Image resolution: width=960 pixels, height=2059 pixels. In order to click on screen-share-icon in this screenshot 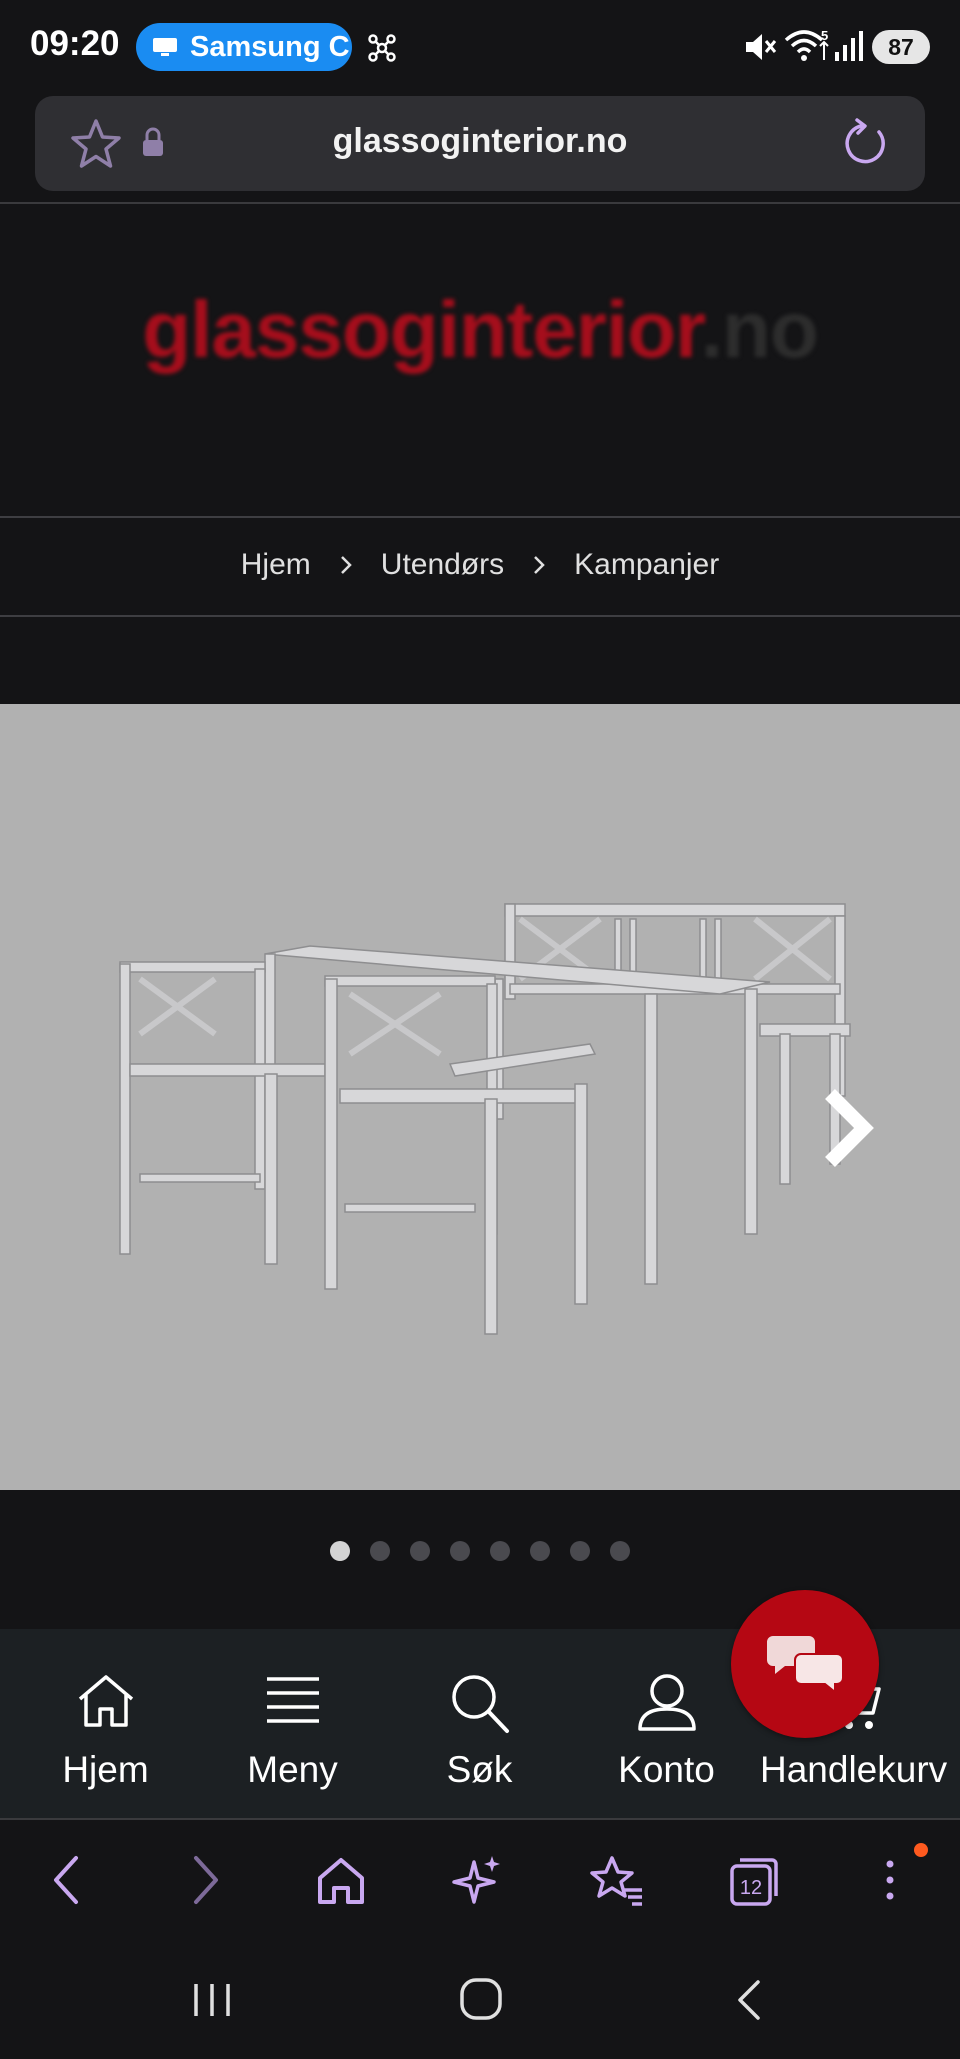, I will do `click(165, 47)`.